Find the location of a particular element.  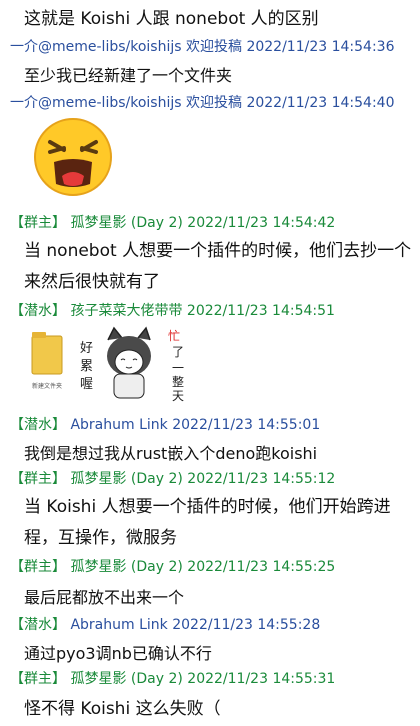

tired-girl-sticker-image: 新建文件夹 好 累 喔 忙 了 一 整 天 is located at coordinates (107, 364).